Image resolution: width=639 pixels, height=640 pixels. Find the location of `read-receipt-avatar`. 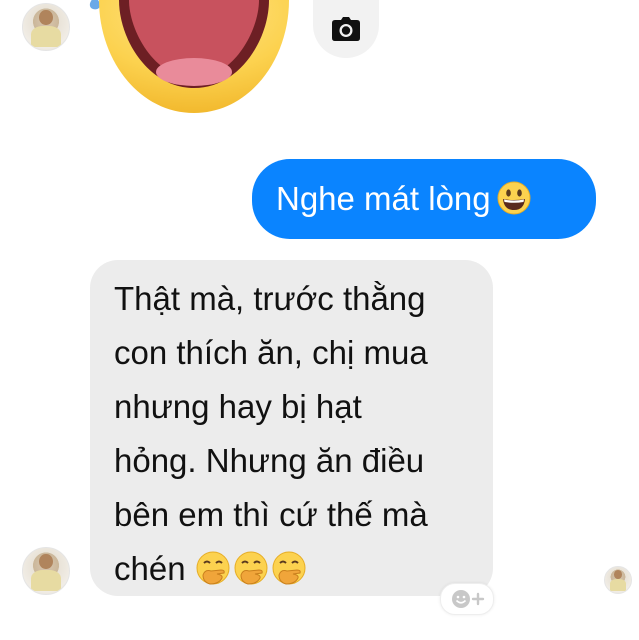

read-receipt-avatar is located at coordinates (618, 580).